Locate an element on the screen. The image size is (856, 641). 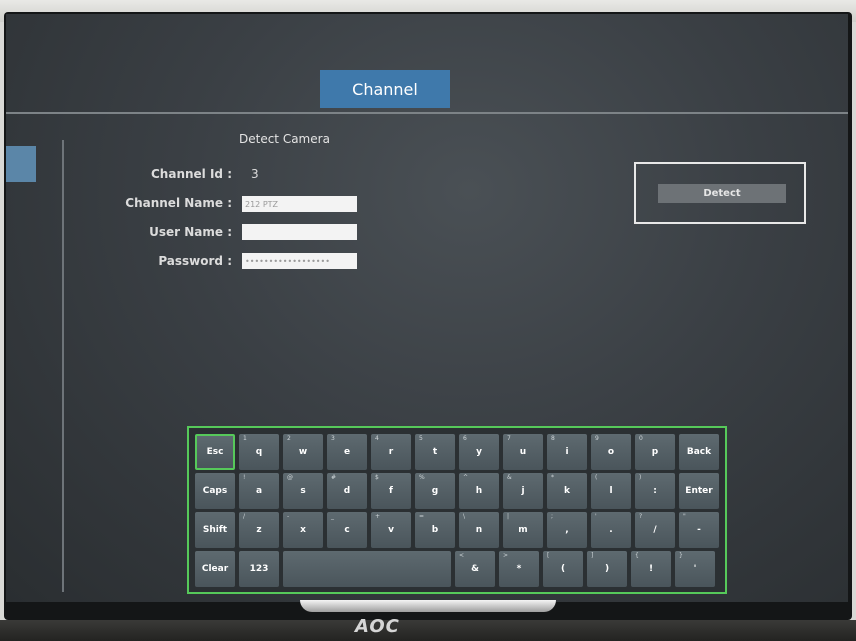
key-alt-char: 8 is located at coordinates (553, 438).